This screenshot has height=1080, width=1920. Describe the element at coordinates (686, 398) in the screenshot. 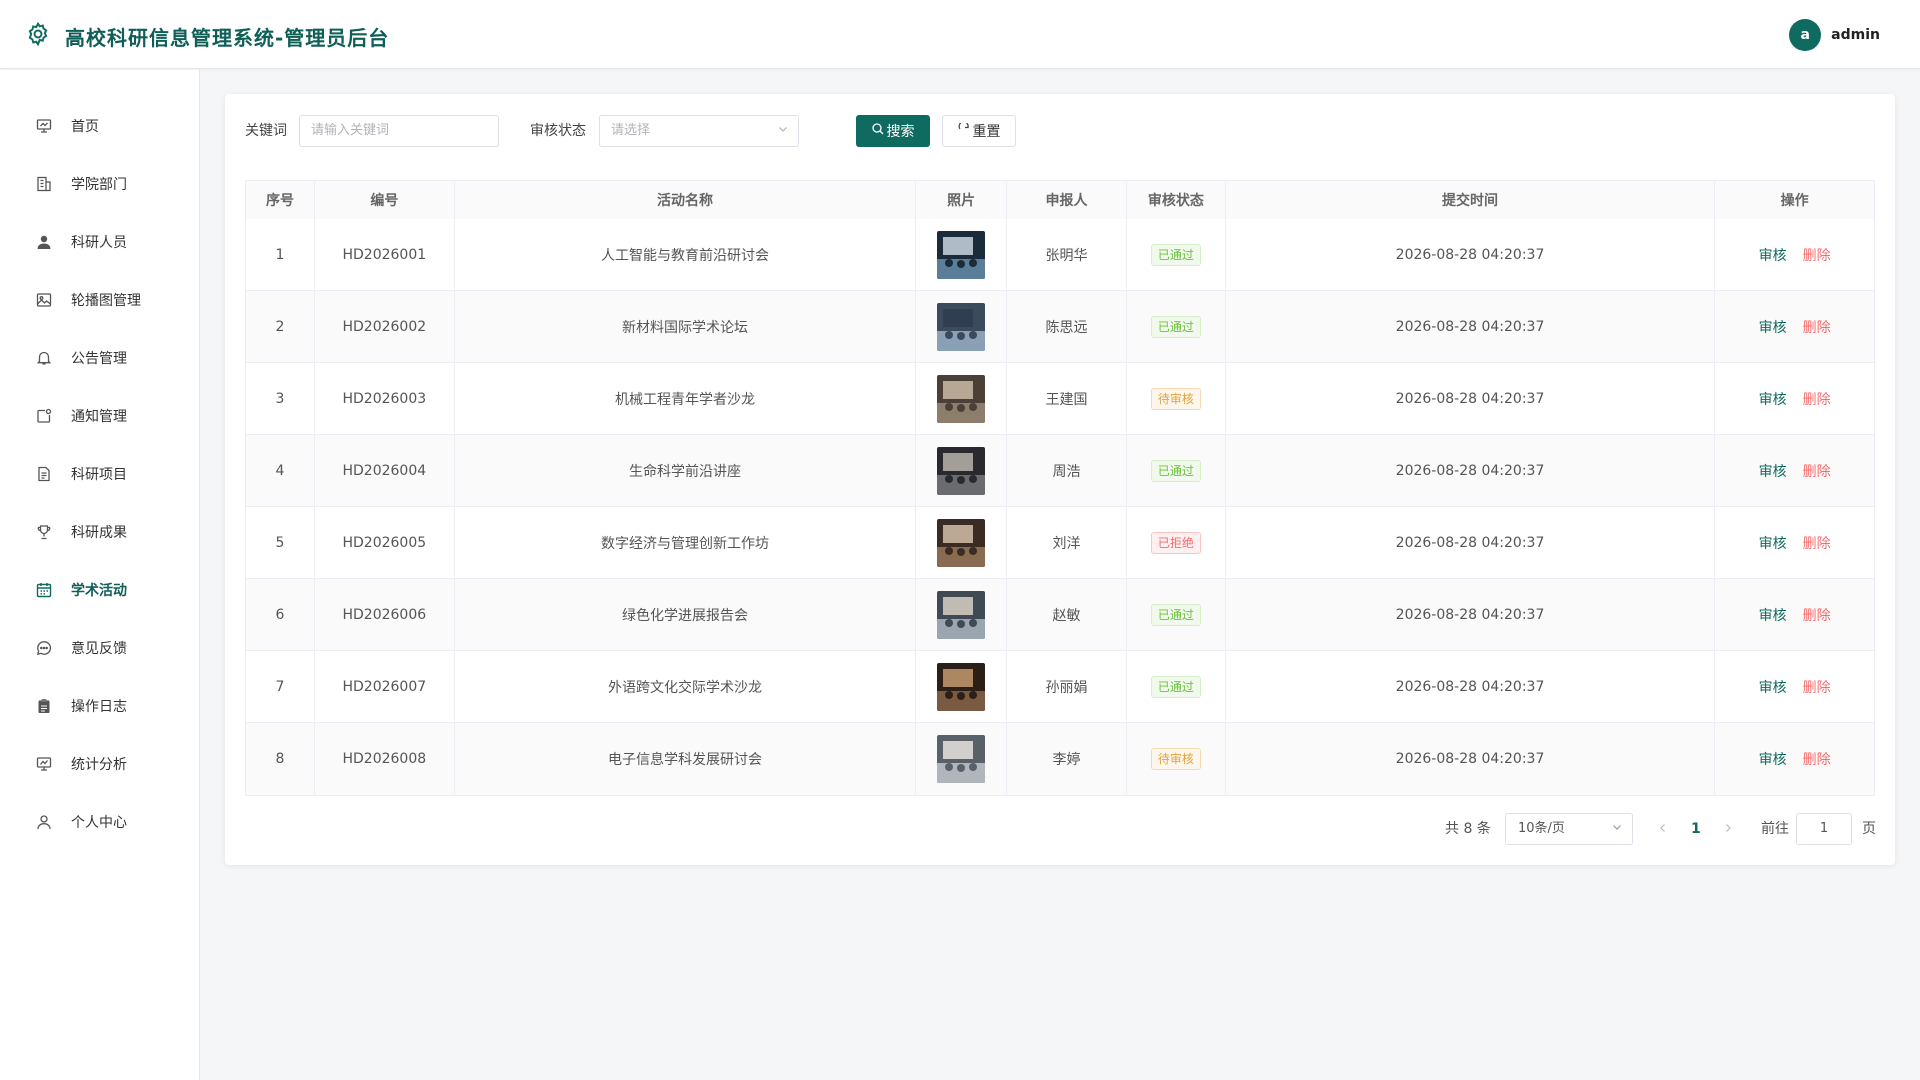

I see `row-name: 机械工程青年学者沙龙` at that location.